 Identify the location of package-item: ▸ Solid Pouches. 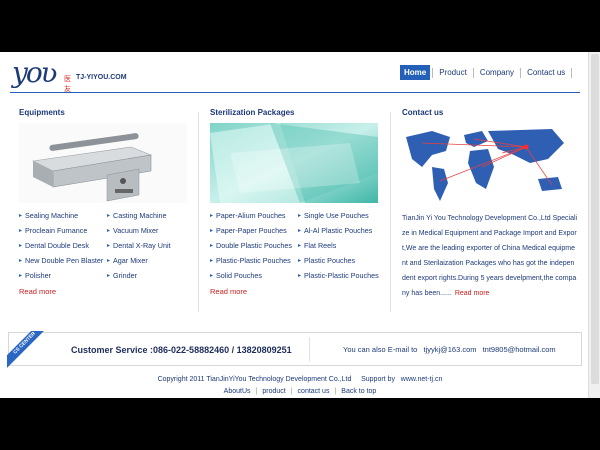
(254, 276).